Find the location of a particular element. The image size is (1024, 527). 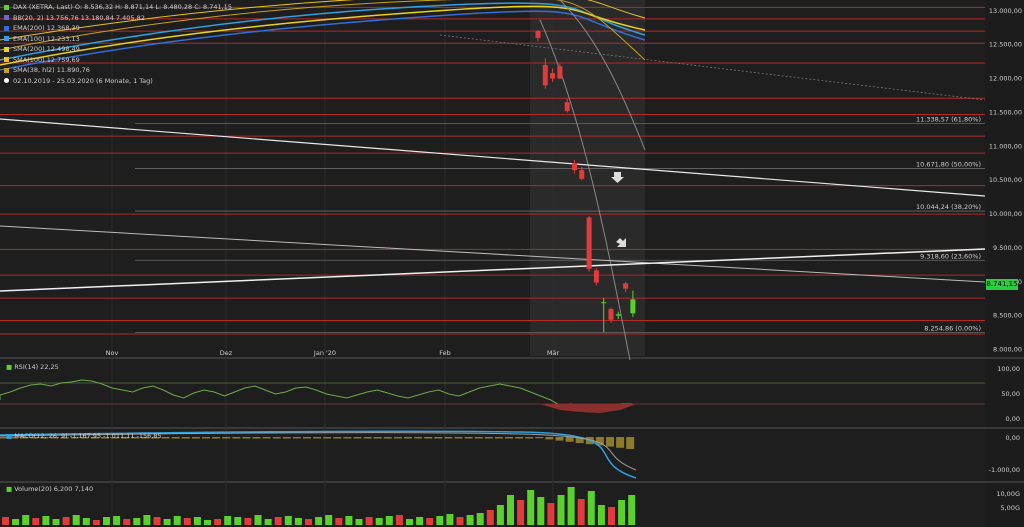

price-tick-label: 8.000,00 is located at coordinates (1007, 350).